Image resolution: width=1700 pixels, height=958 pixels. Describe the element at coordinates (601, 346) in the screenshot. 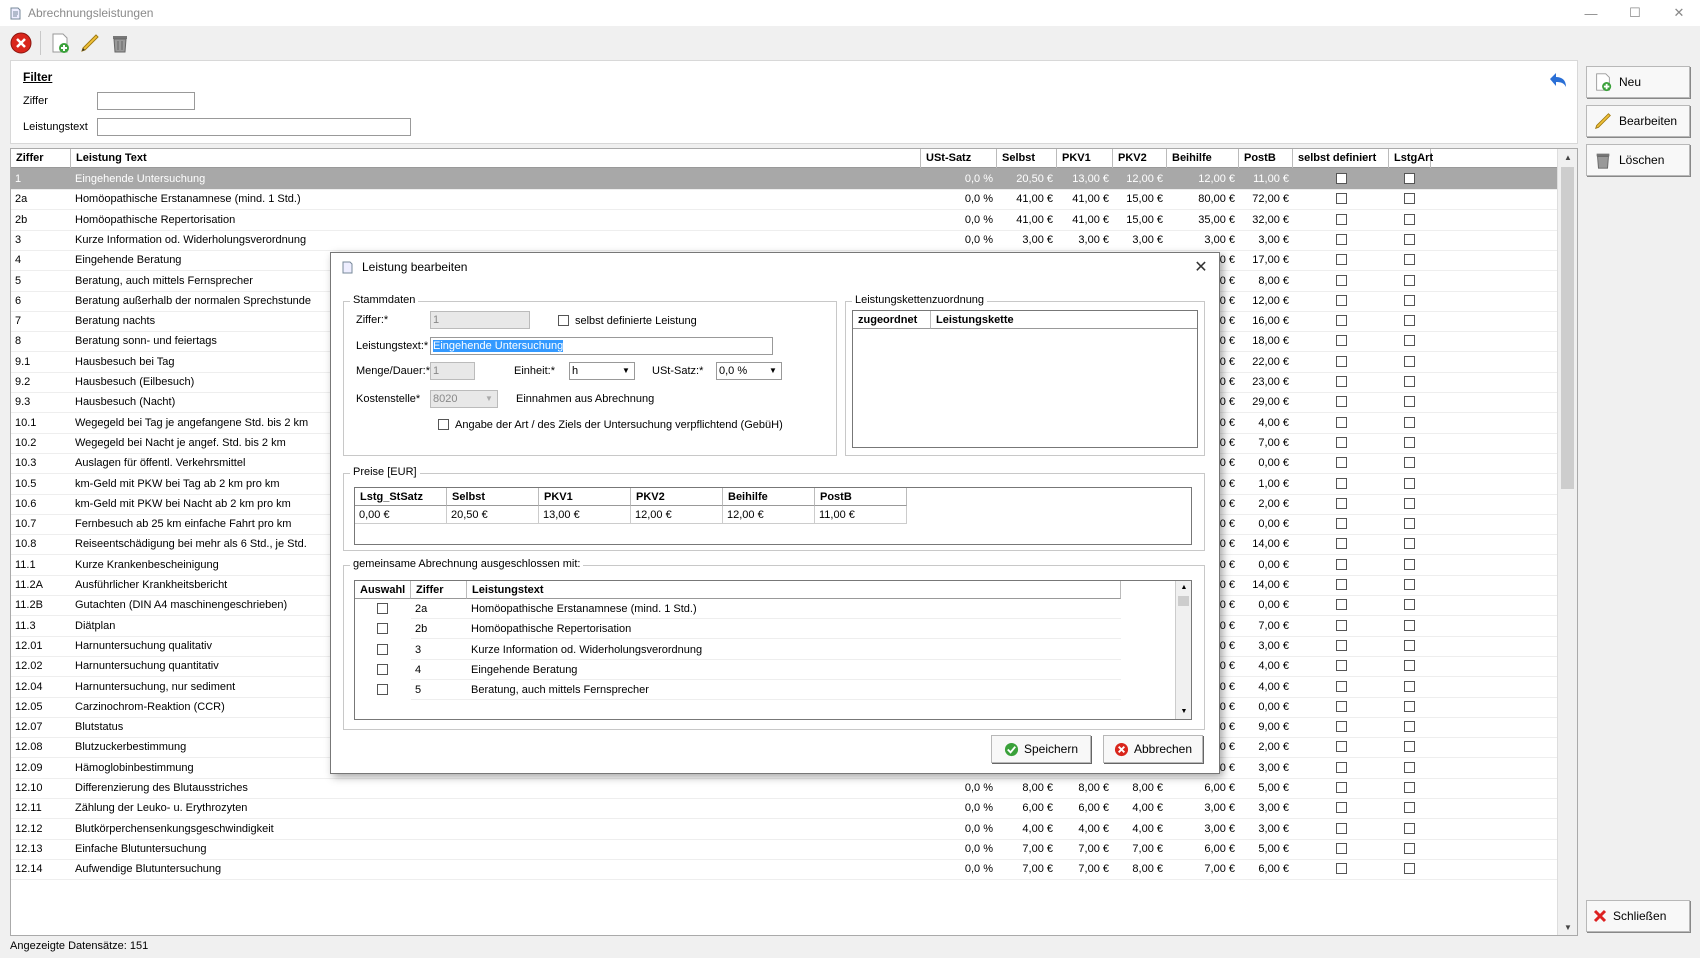

I see `leistungstext-input: Eingehende Untersuchung` at that location.